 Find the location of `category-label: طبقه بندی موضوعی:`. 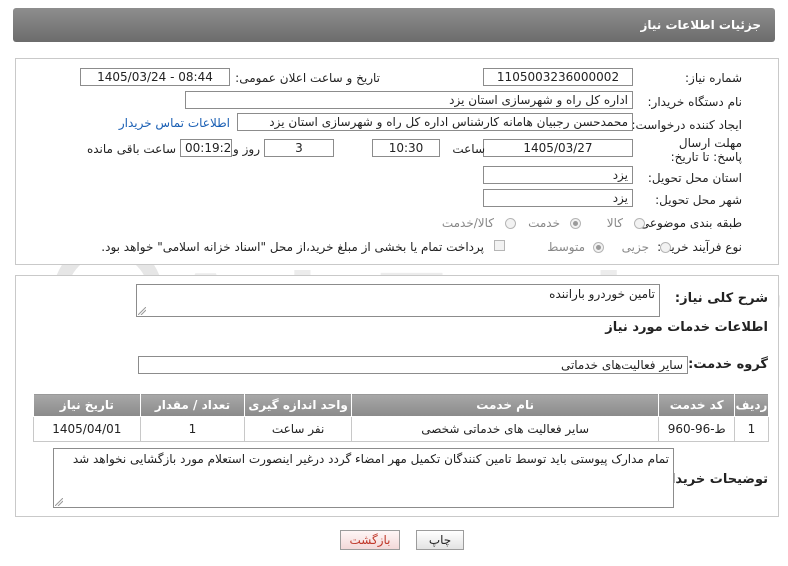

category-label: طبقه بندی موضوعی: is located at coordinates (688, 223).